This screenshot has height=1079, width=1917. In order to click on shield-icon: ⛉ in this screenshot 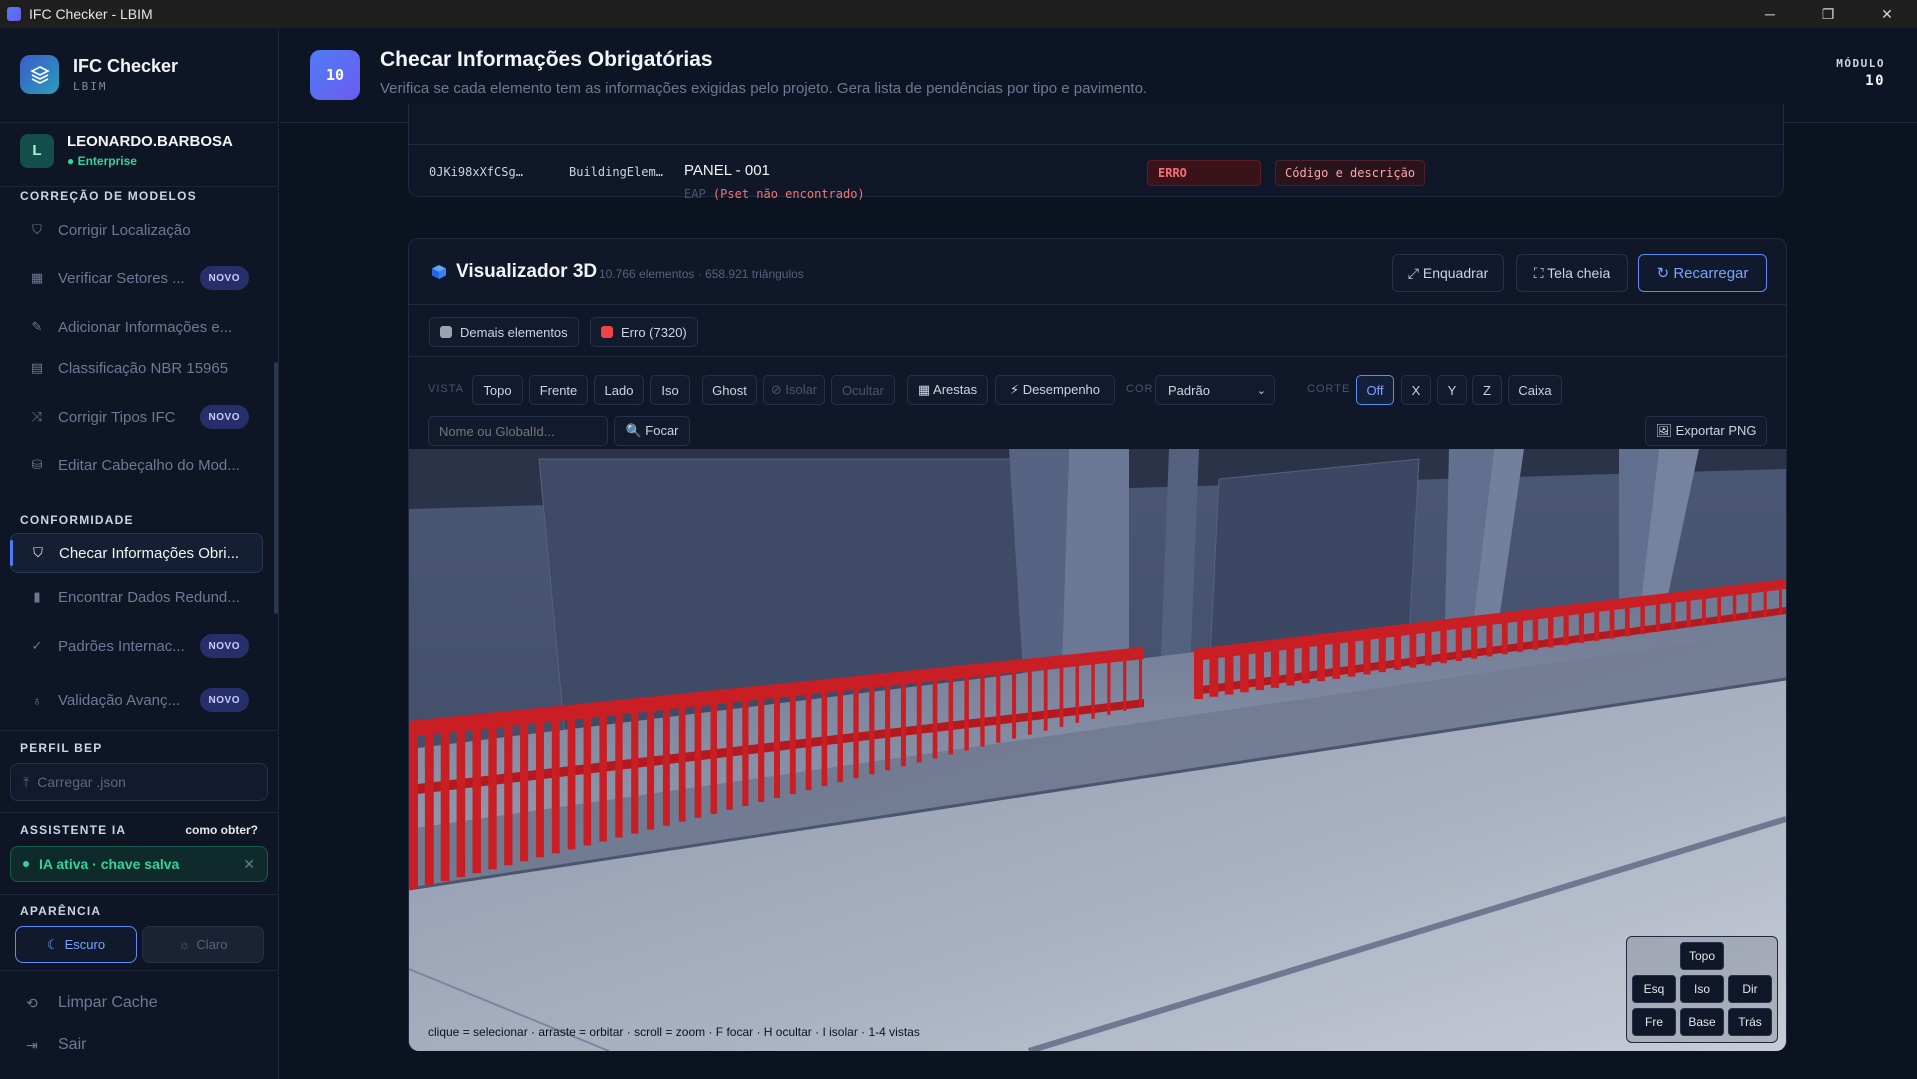, I will do `click(38, 552)`.